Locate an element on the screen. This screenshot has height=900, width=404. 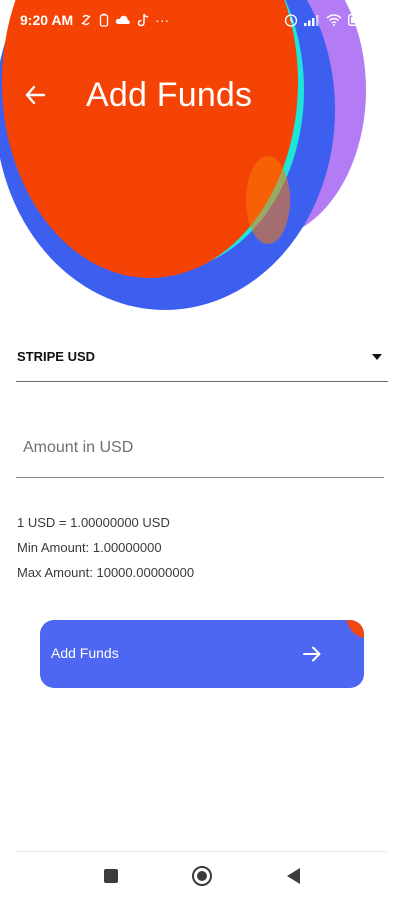
recents-button is located at coordinates (111, 876).